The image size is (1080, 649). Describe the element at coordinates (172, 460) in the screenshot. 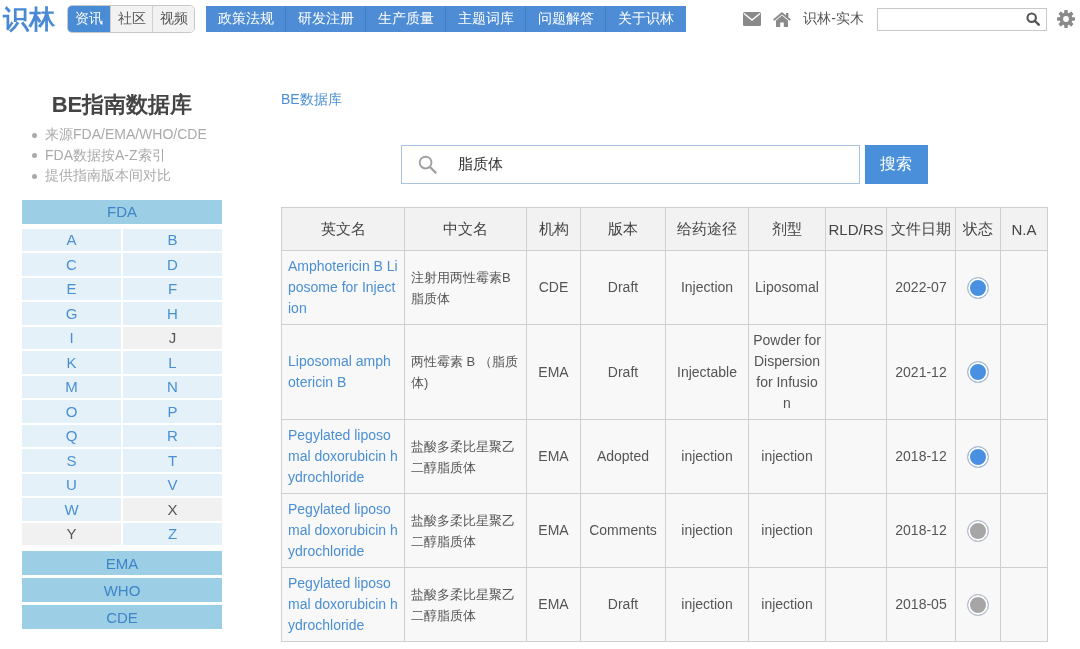

I see `letter-index-link: T` at that location.